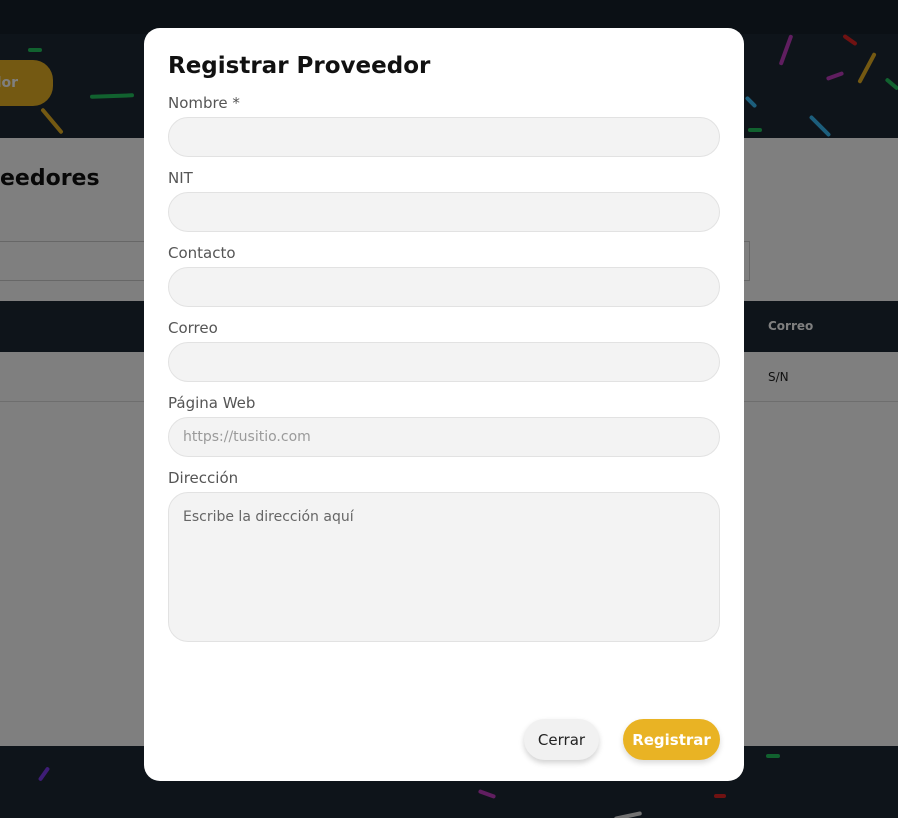 This screenshot has width=898, height=818. I want to click on close-button: Cerrar, so click(561, 739).